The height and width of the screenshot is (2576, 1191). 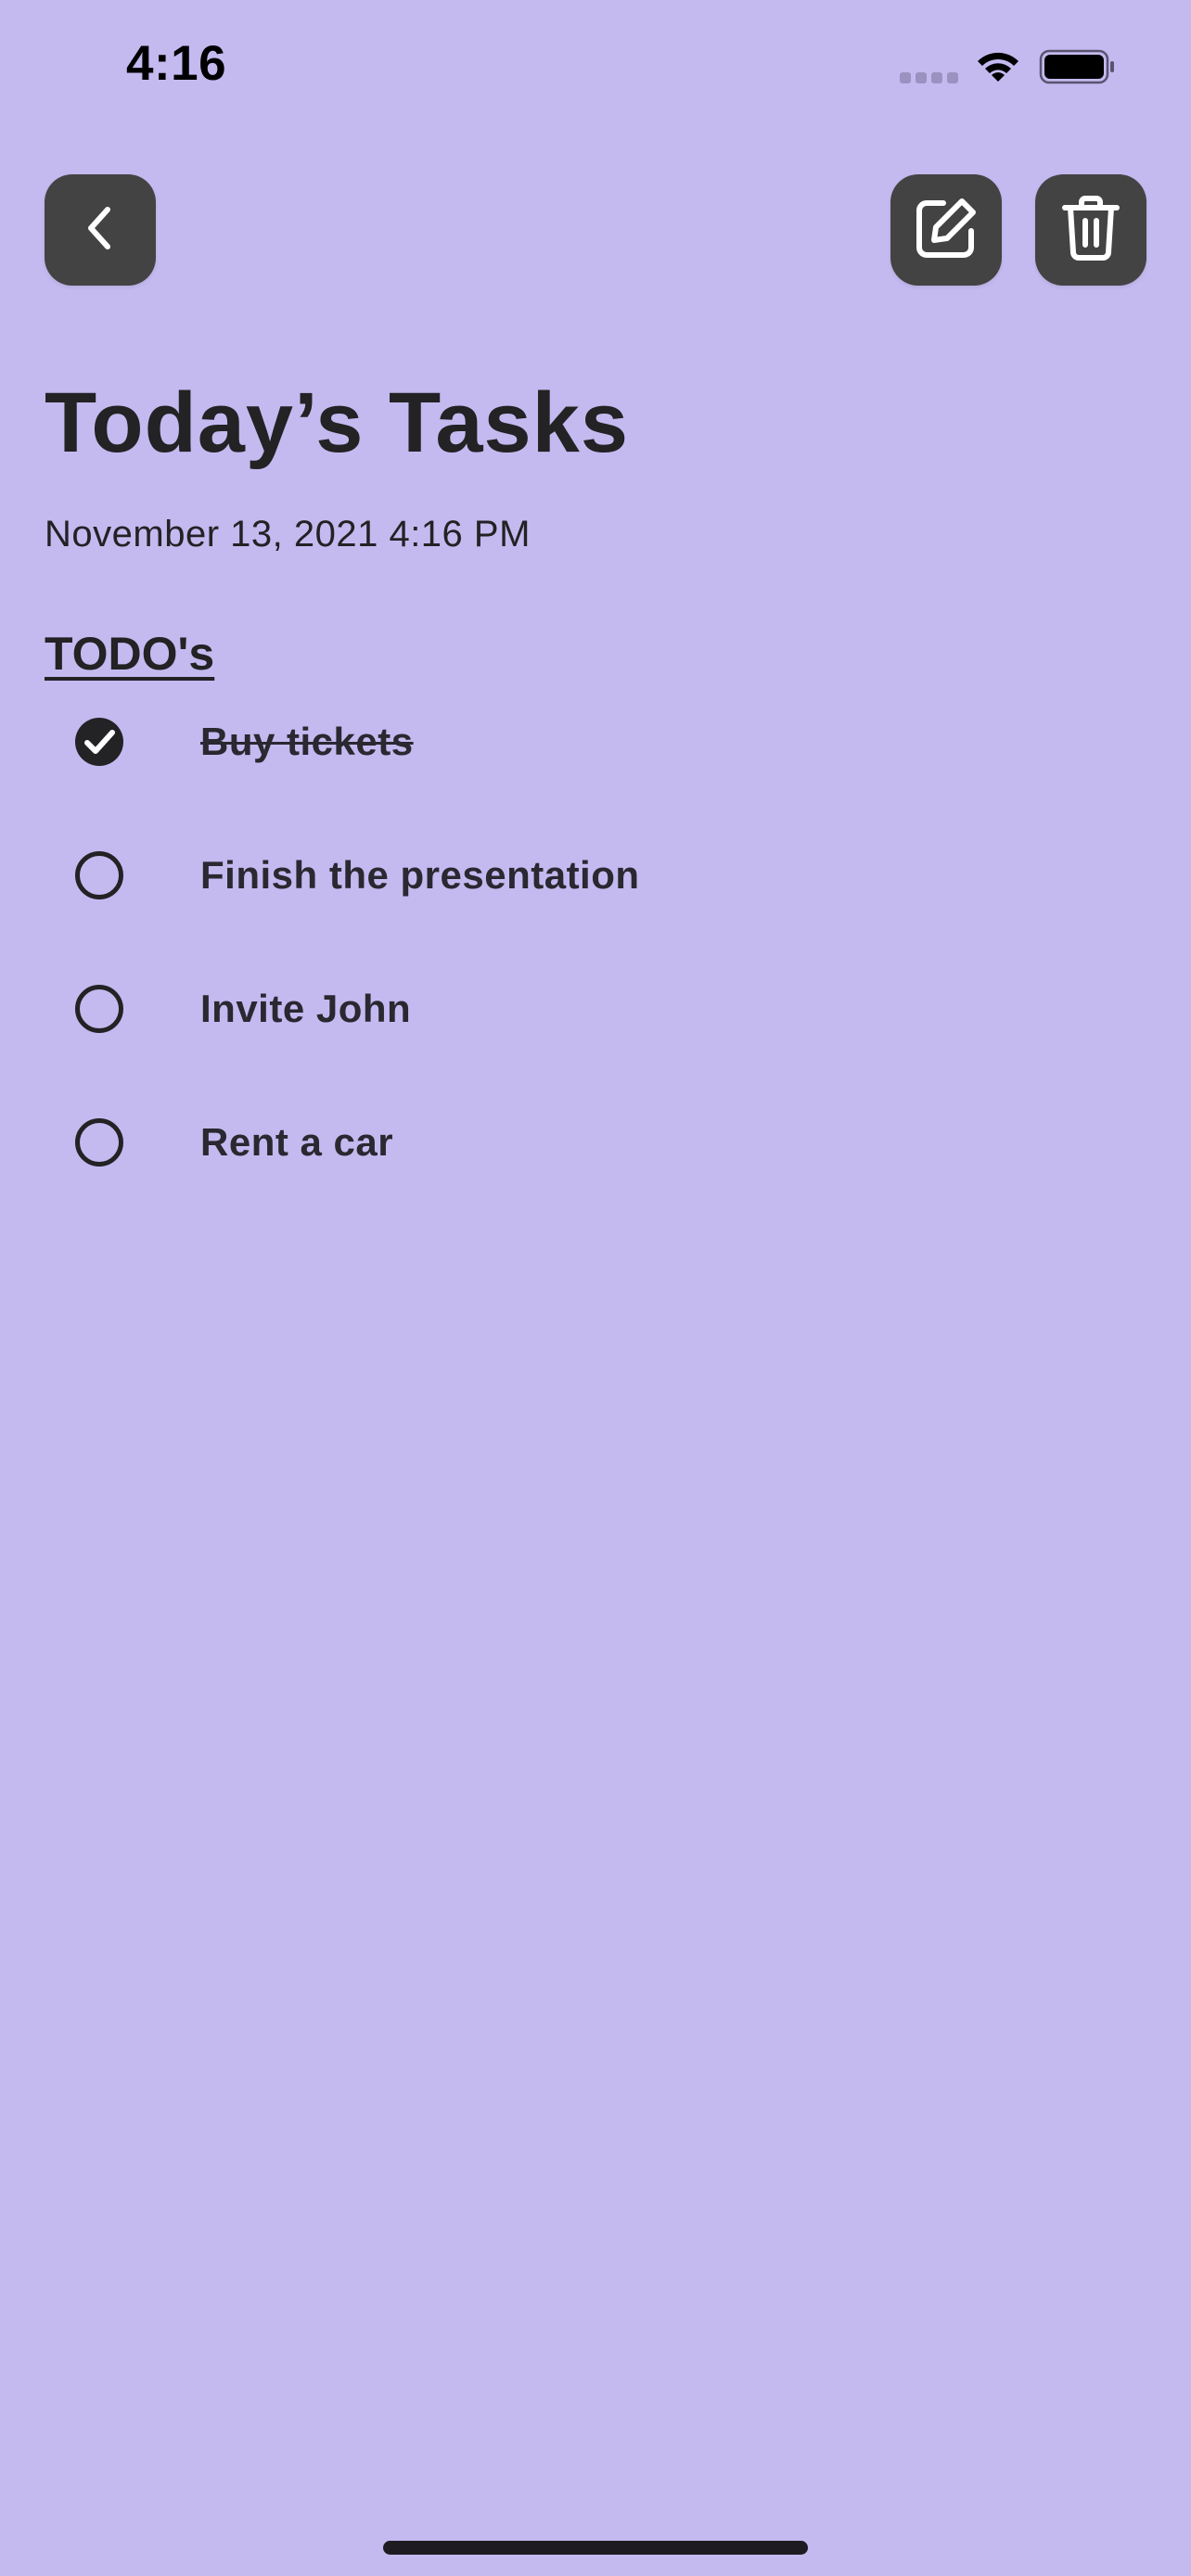 What do you see at coordinates (929, 79) in the screenshot?
I see `cellular-signal-icon` at bounding box center [929, 79].